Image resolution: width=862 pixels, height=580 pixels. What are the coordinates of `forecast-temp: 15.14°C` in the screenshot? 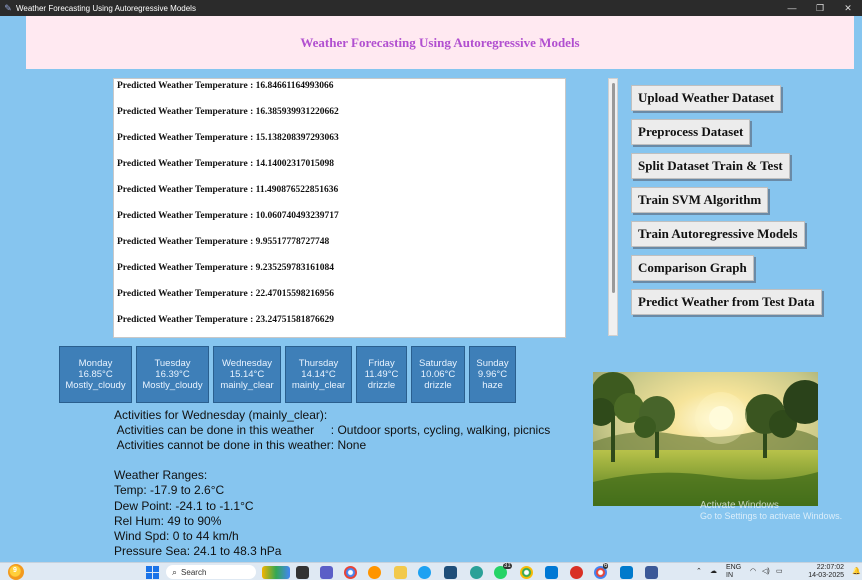 It's located at (247, 374).